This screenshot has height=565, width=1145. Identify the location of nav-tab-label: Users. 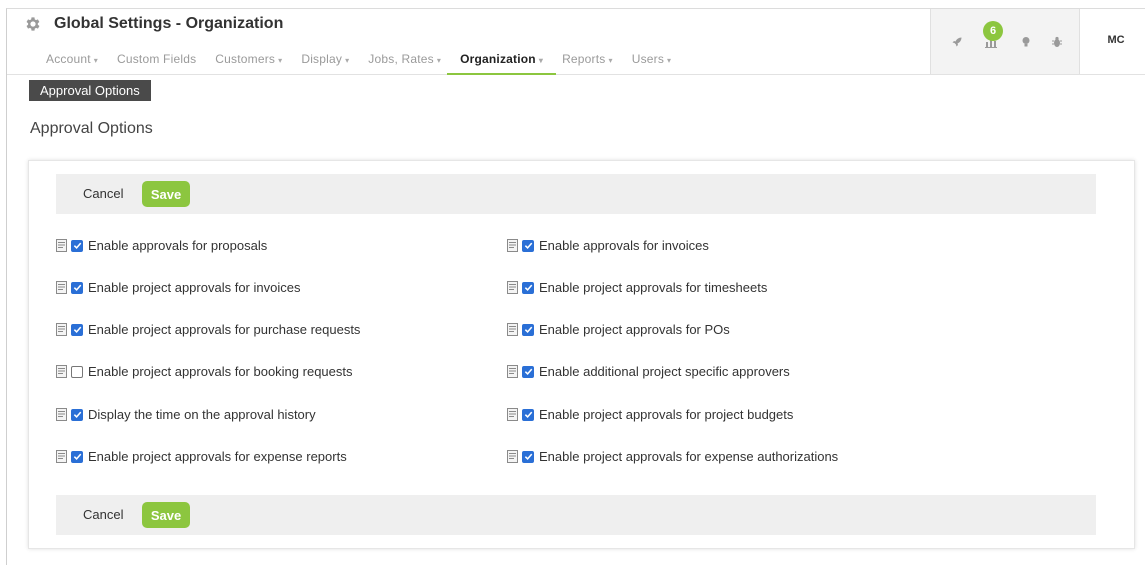
(648, 59).